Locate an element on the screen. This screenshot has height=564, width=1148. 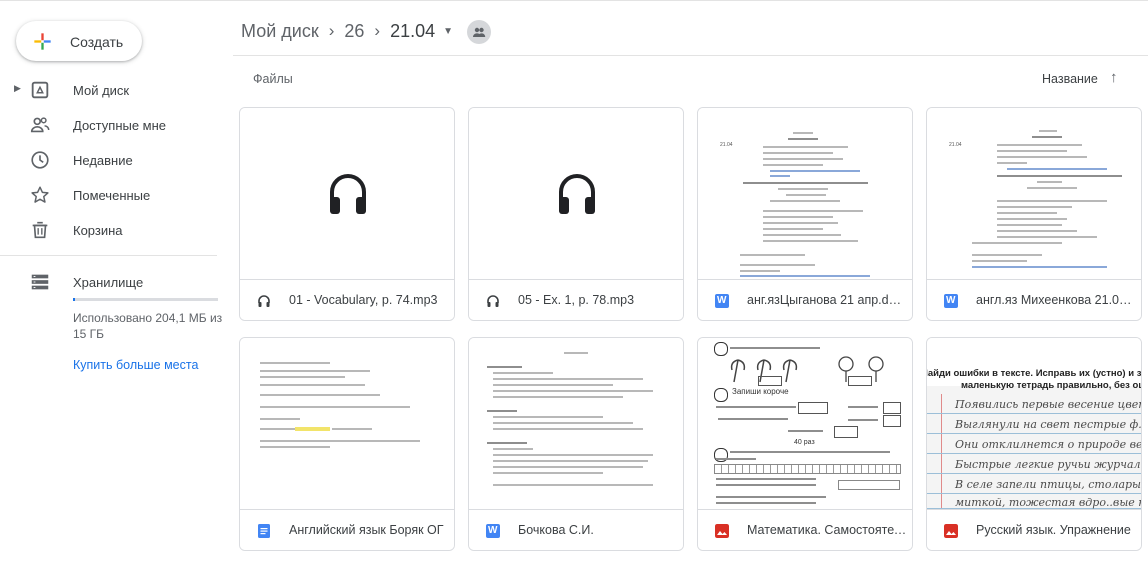
sidebar-item-shared: Доступные мне is located at coordinates (116, 125).